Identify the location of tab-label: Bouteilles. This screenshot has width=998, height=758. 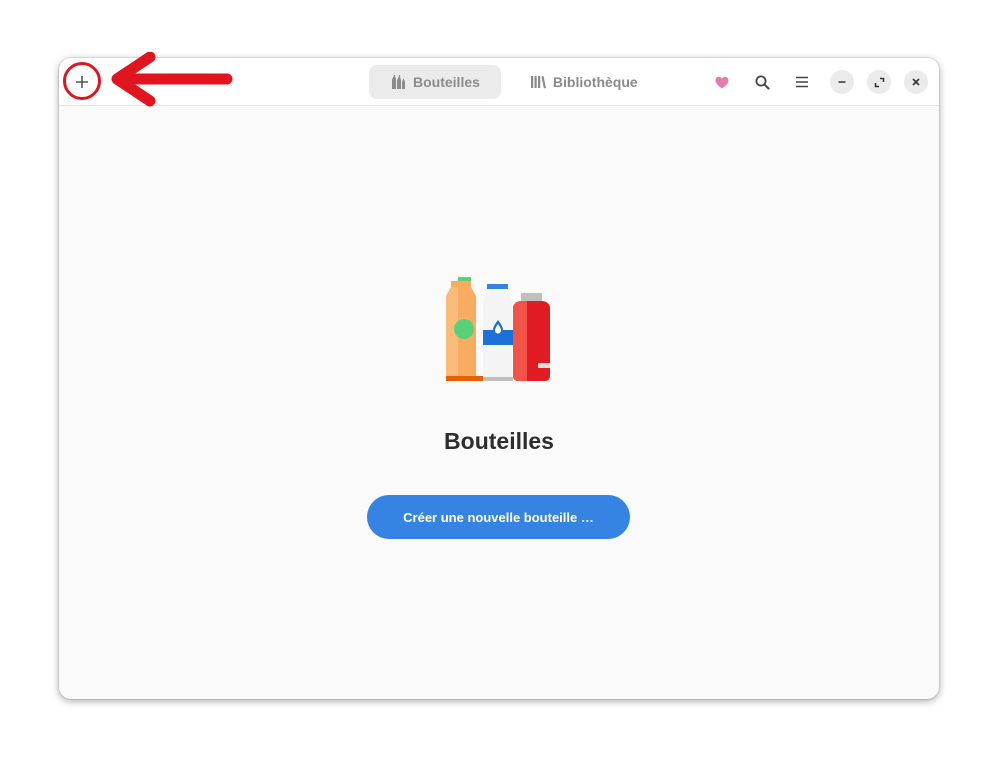
(446, 82).